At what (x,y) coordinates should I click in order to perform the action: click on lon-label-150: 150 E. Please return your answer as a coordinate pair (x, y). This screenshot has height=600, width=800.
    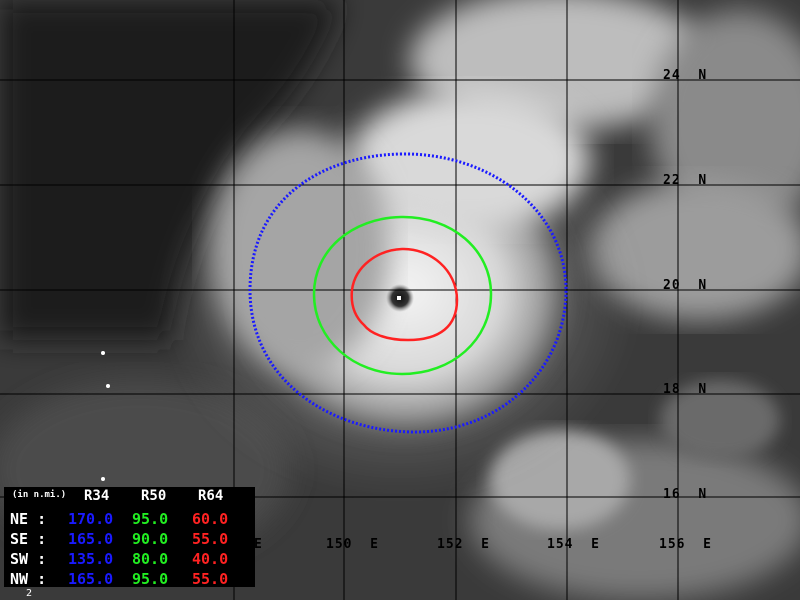
    Looking at the image, I should click on (352, 544).